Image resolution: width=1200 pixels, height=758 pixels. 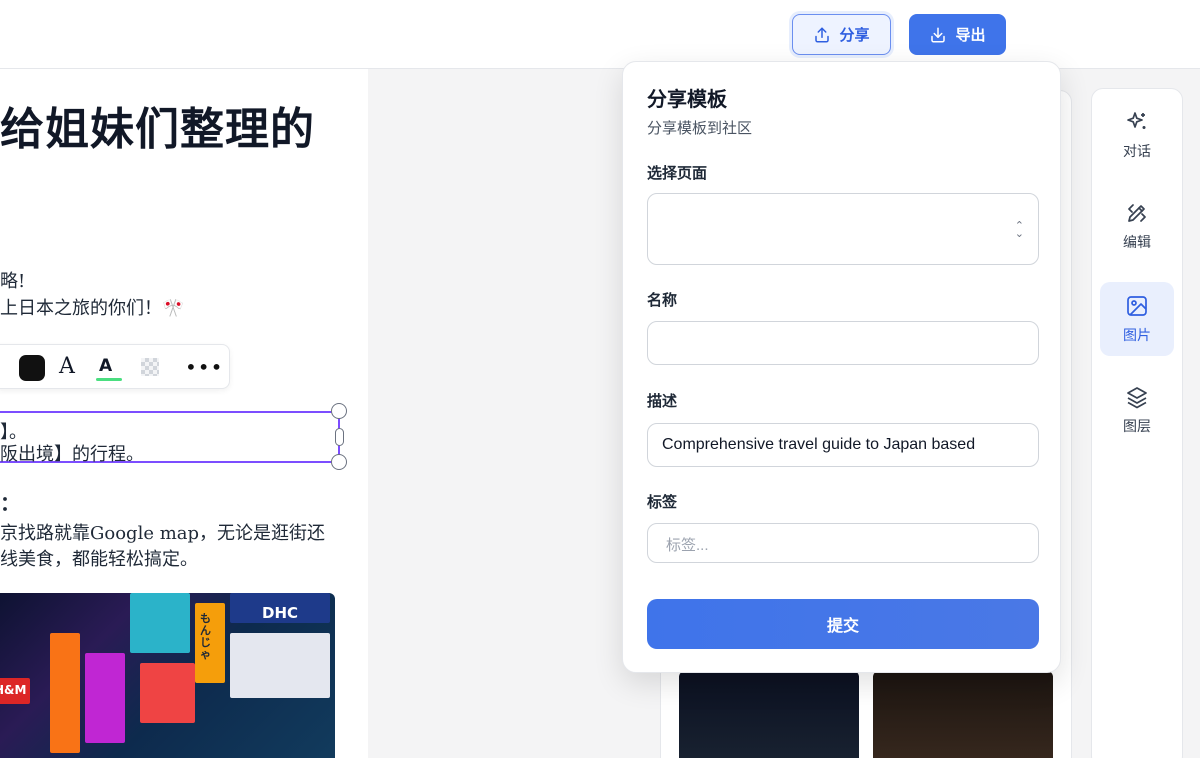 What do you see at coordinates (677, 173) in the screenshot?
I see `page-select-label: 选择页面` at bounding box center [677, 173].